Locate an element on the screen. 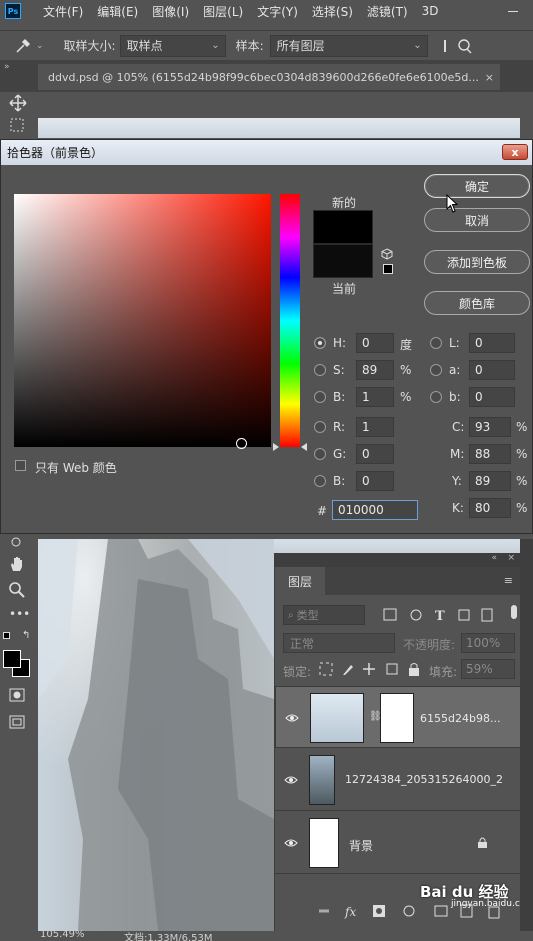 The image size is (533, 941). panel-scrollbar is located at coordinates (526, 735).